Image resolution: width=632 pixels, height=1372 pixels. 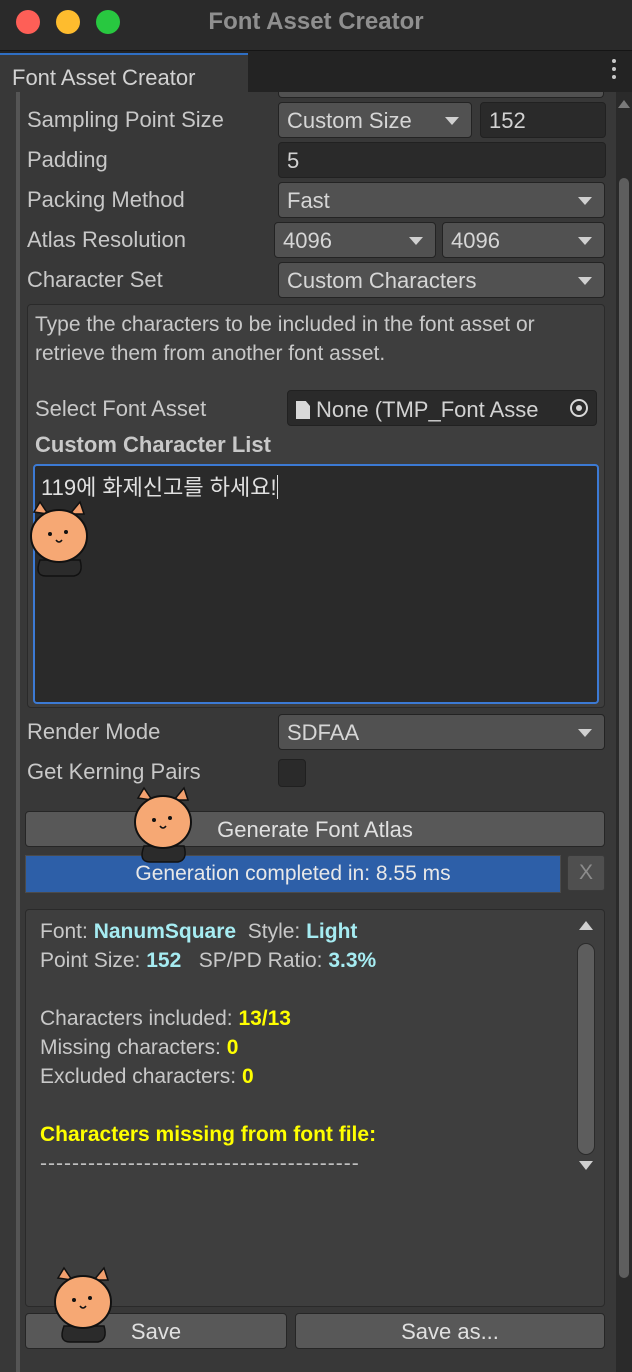 What do you see at coordinates (308, 200) in the screenshot?
I see `packing-method-value: Fast` at bounding box center [308, 200].